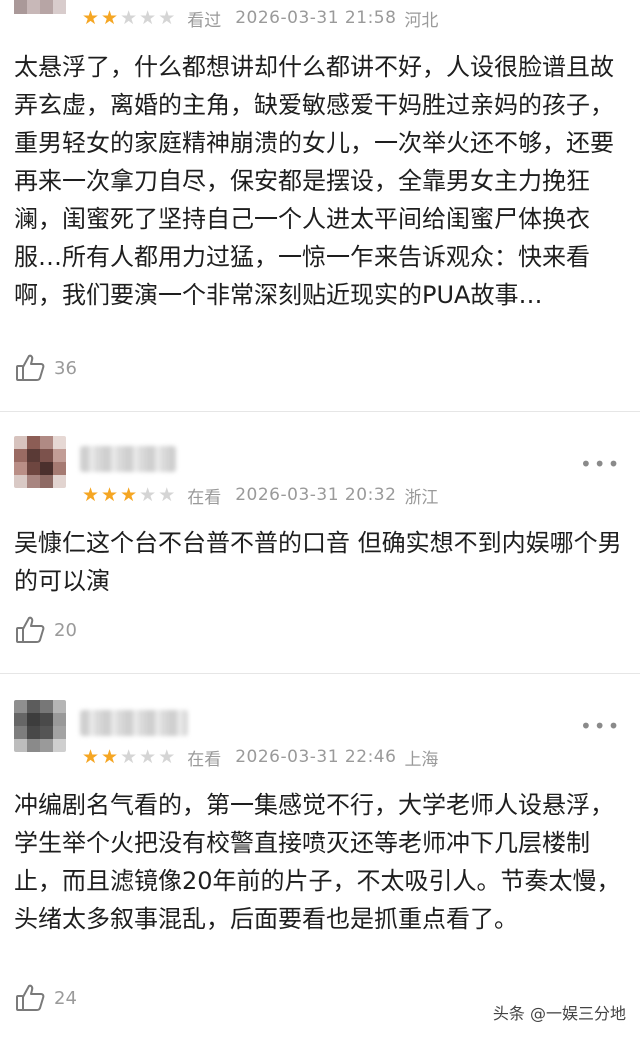  What do you see at coordinates (316, 18) in the screenshot?
I see `review-time: 2026-03-31 21:58` at bounding box center [316, 18].